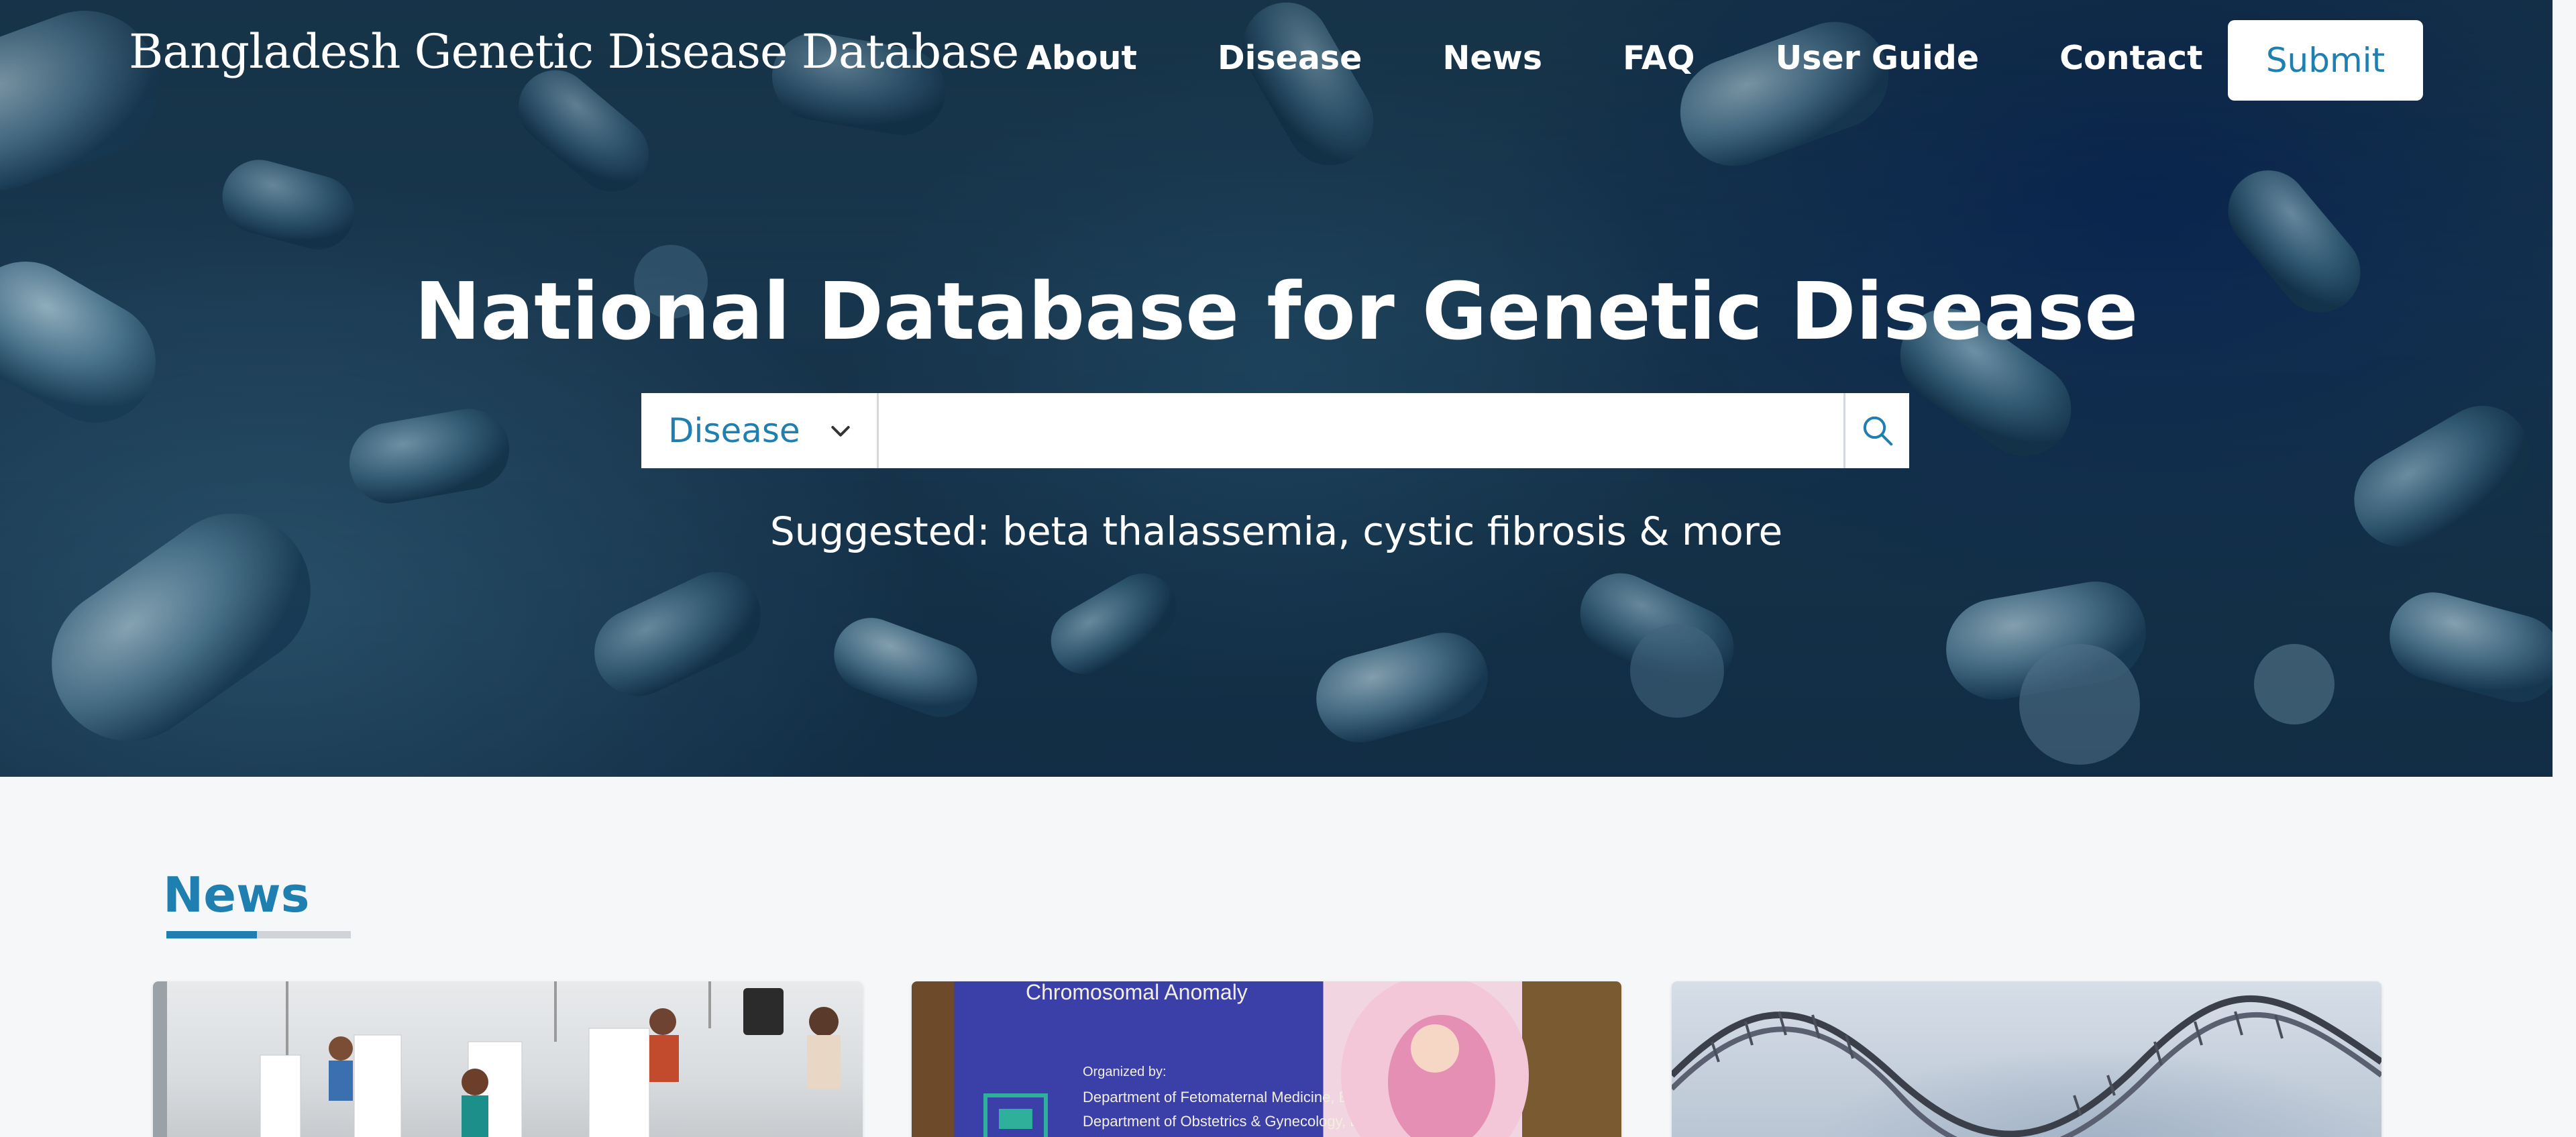 The image size is (2576, 1137). Describe the element at coordinates (211, 934) in the screenshot. I see `news-underline-accent` at that location.